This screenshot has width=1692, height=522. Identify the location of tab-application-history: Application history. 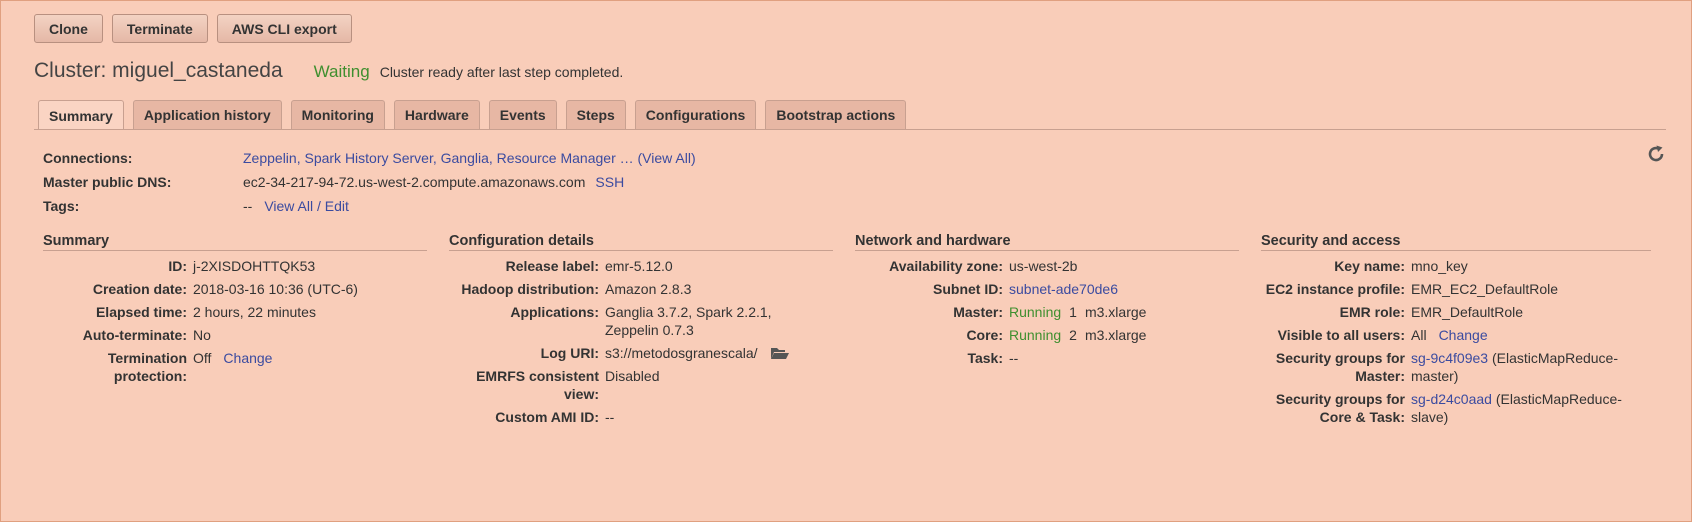
(207, 114).